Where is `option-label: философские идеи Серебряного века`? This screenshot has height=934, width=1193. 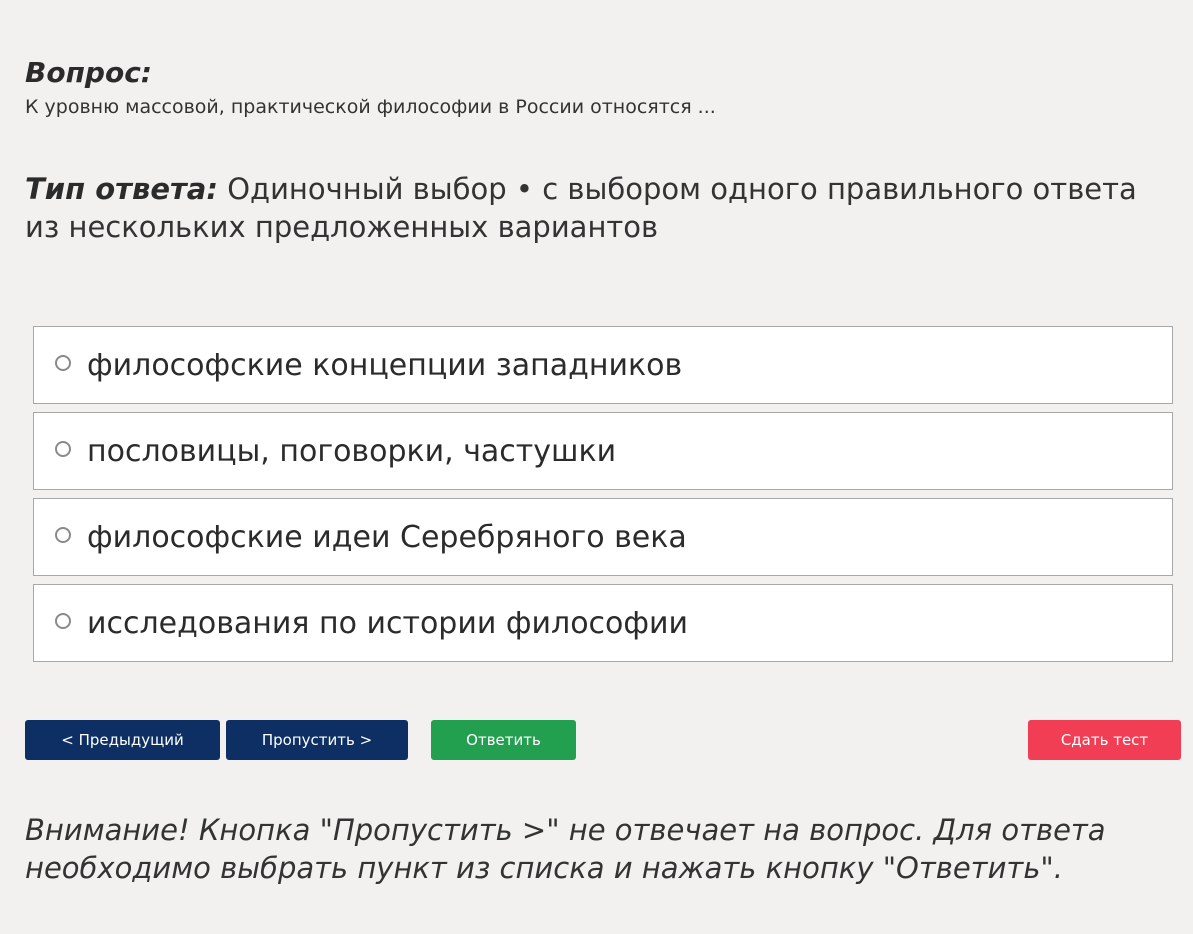 option-label: философские идеи Серебряного века is located at coordinates (387, 537).